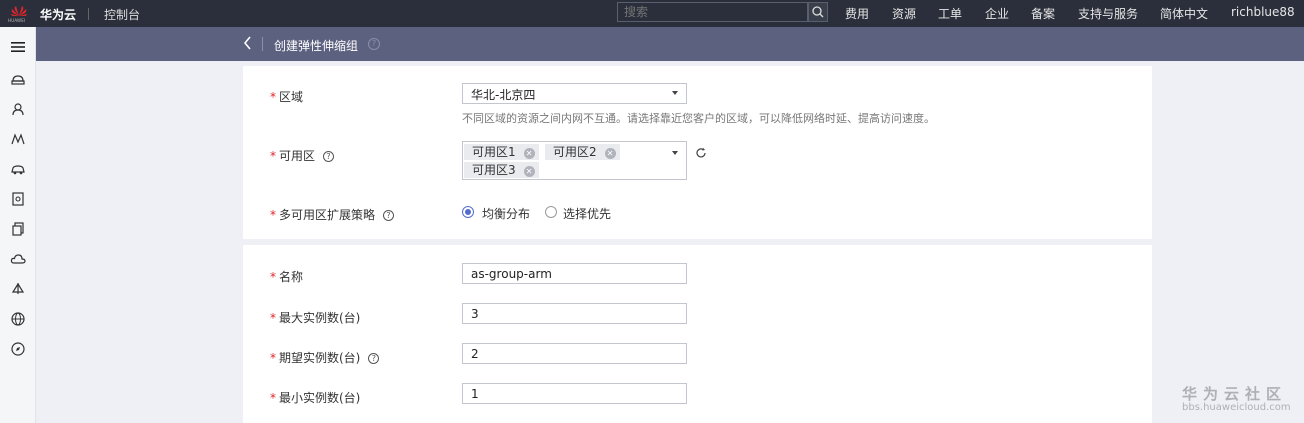  I want to click on page-header, so click(670, 44).